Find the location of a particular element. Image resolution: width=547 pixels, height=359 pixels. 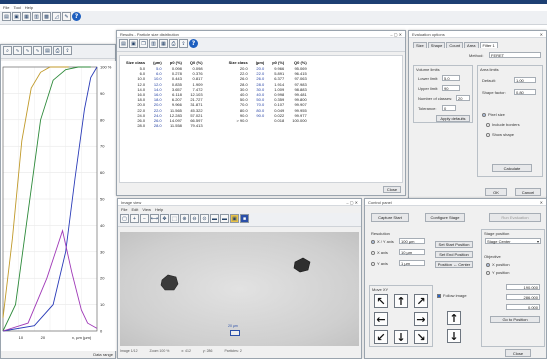

stage-select: Stage Center ▾ is located at coordinates (513, 241).